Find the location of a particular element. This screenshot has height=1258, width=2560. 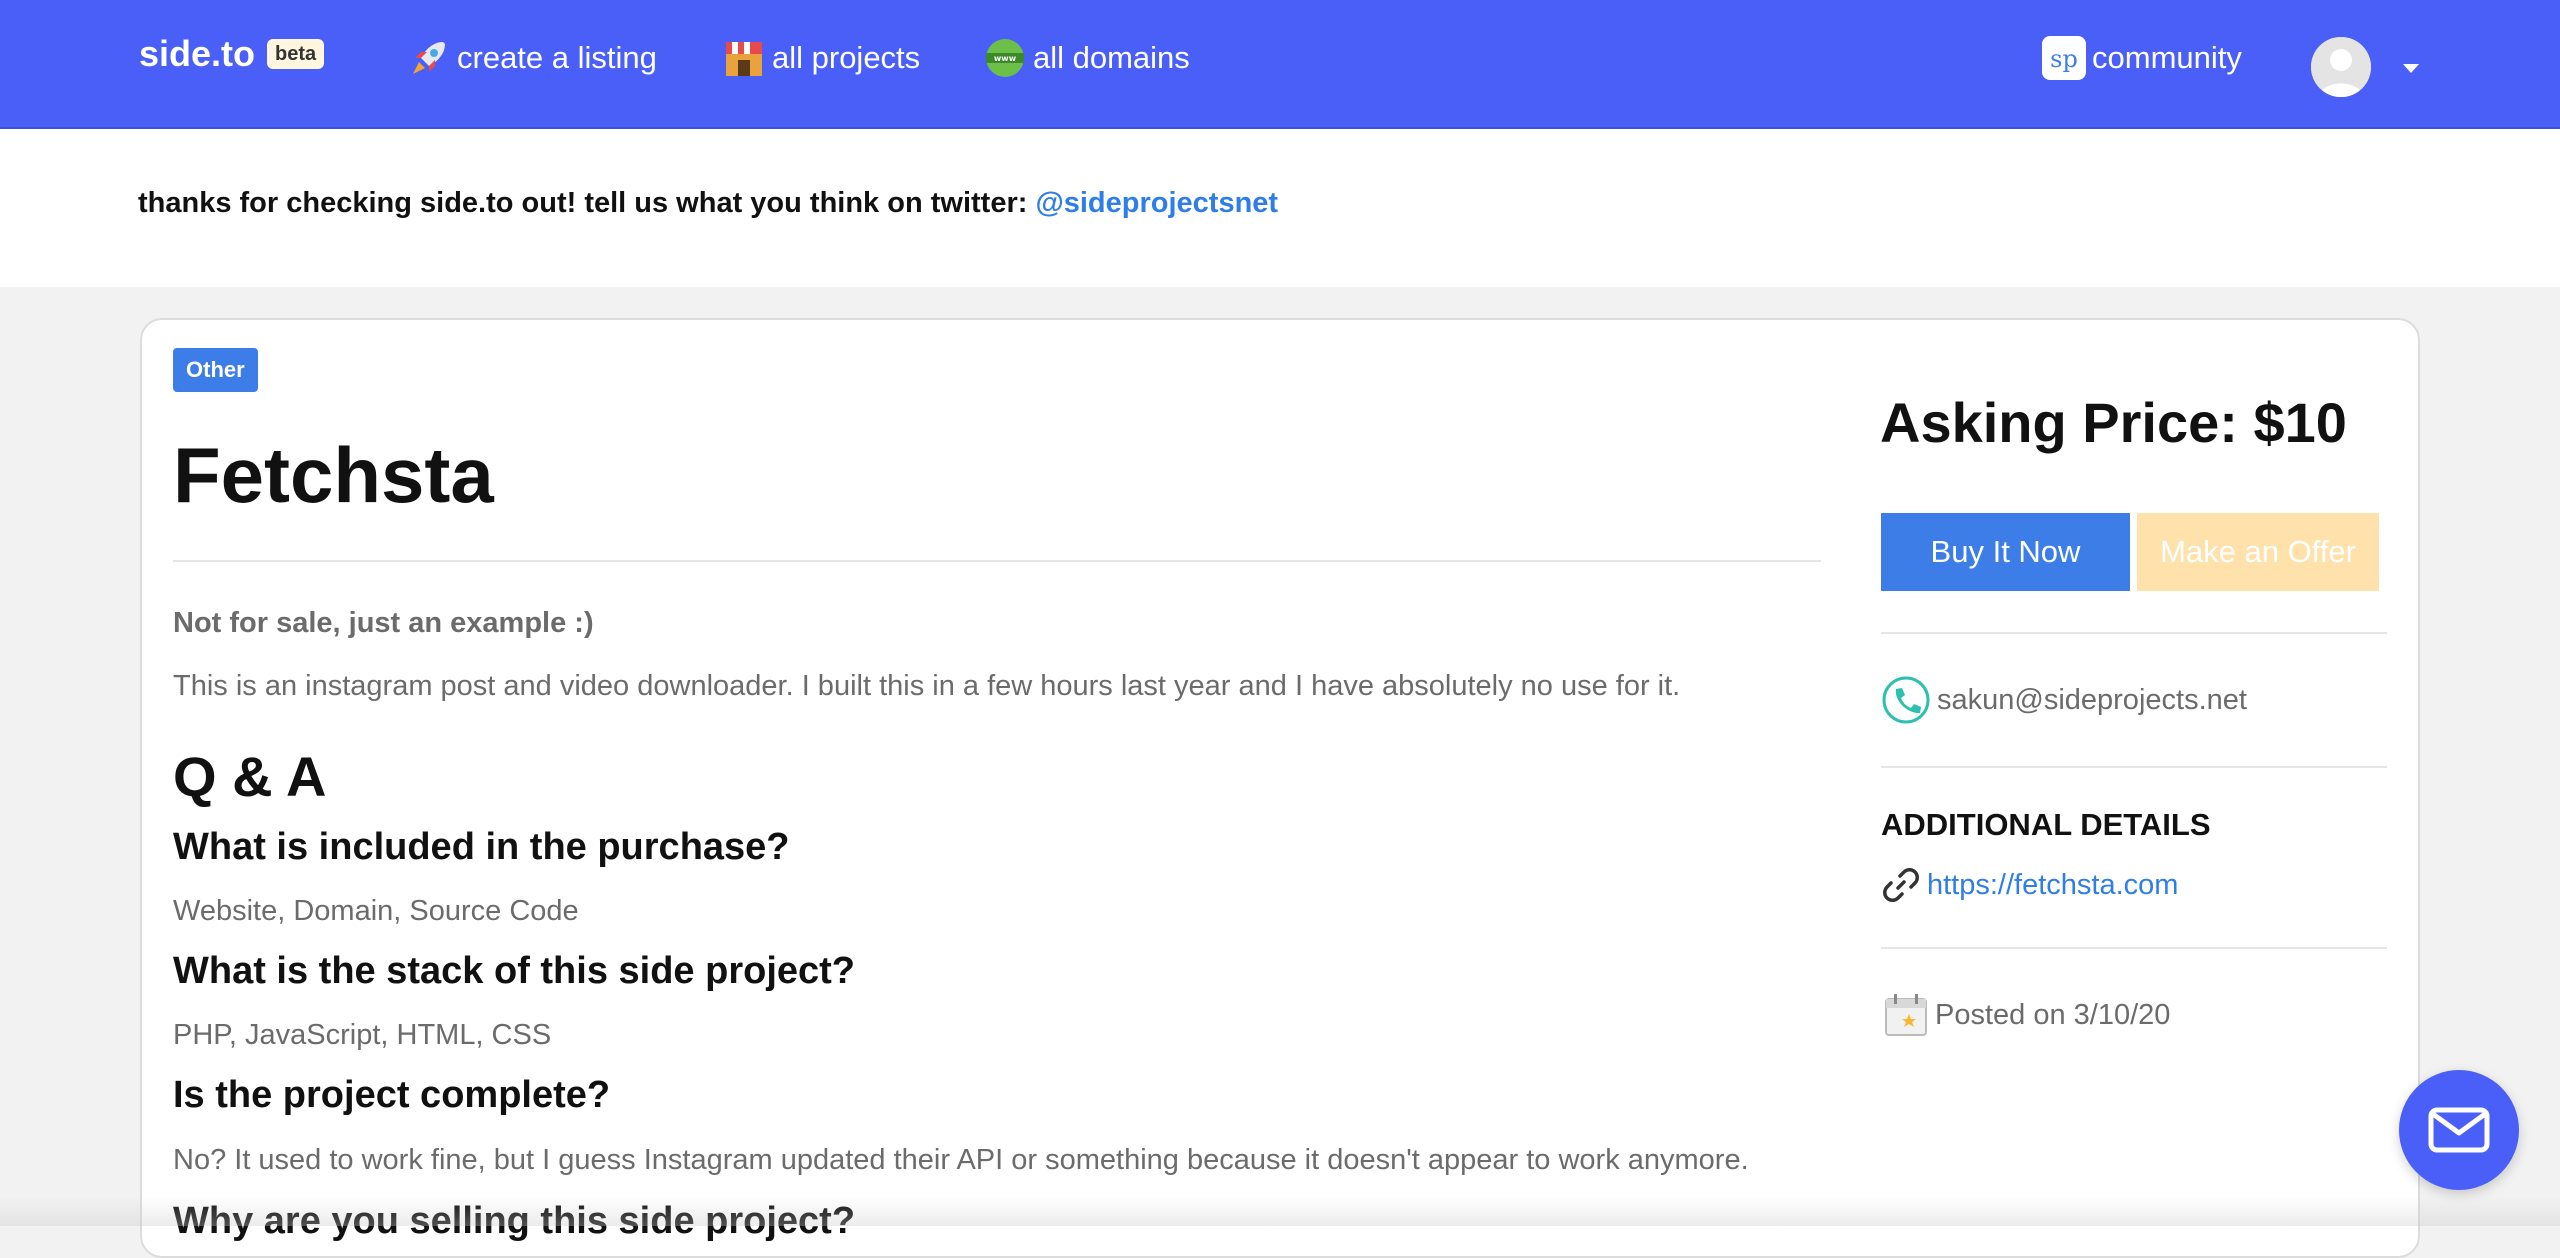

additional-details-heading: ADDITIONAL DETAILS is located at coordinates (2046, 824).